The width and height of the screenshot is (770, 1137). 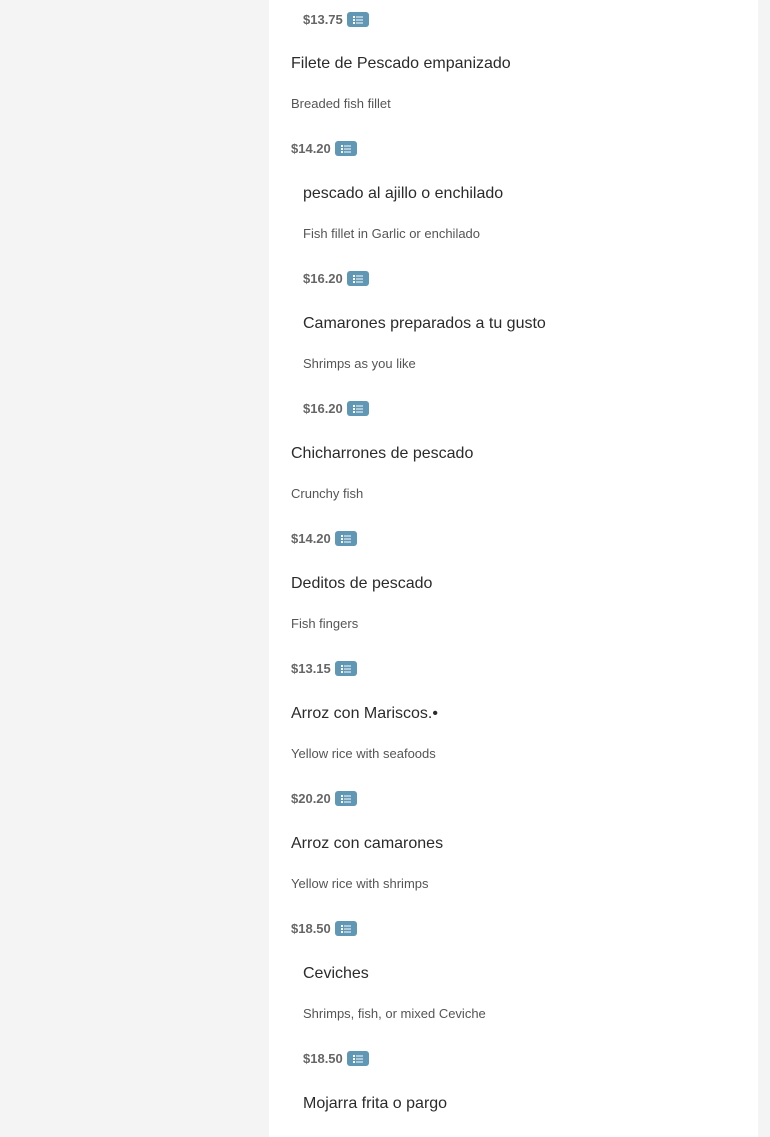 What do you see at coordinates (323, 19) in the screenshot?
I see `item-price: $13.75` at bounding box center [323, 19].